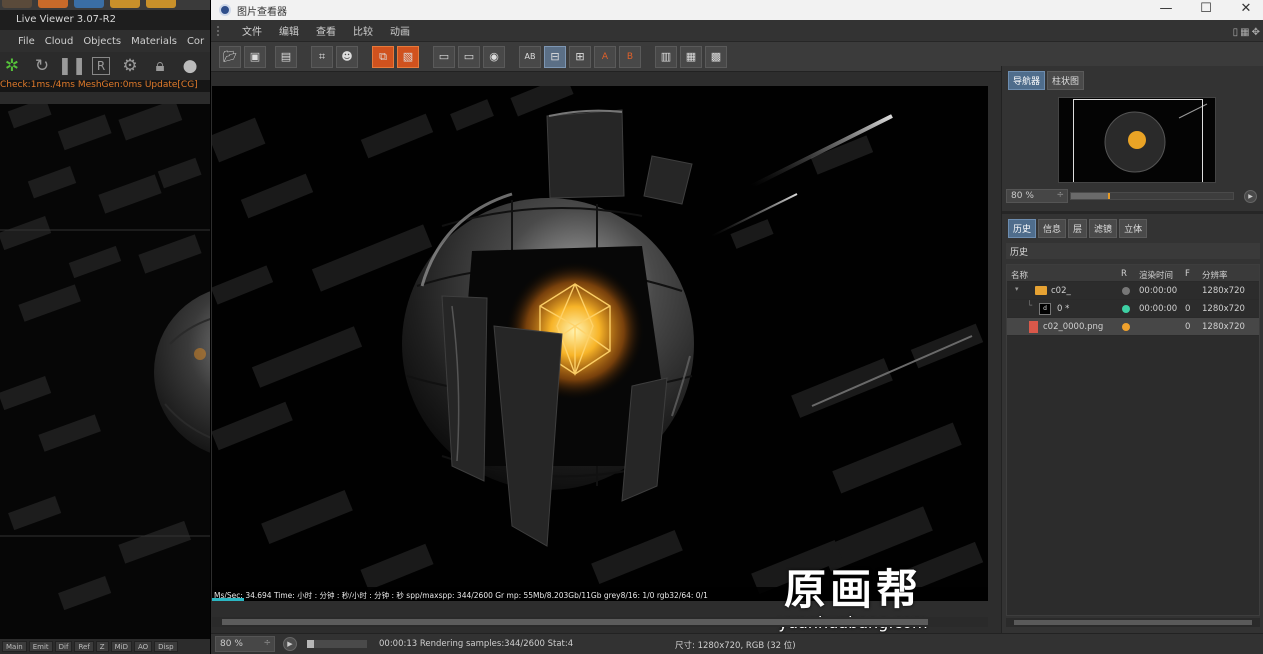  Describe the element at coordinates (12, 66) in the screenshot. I see `octane-icon: ✲` at that location.